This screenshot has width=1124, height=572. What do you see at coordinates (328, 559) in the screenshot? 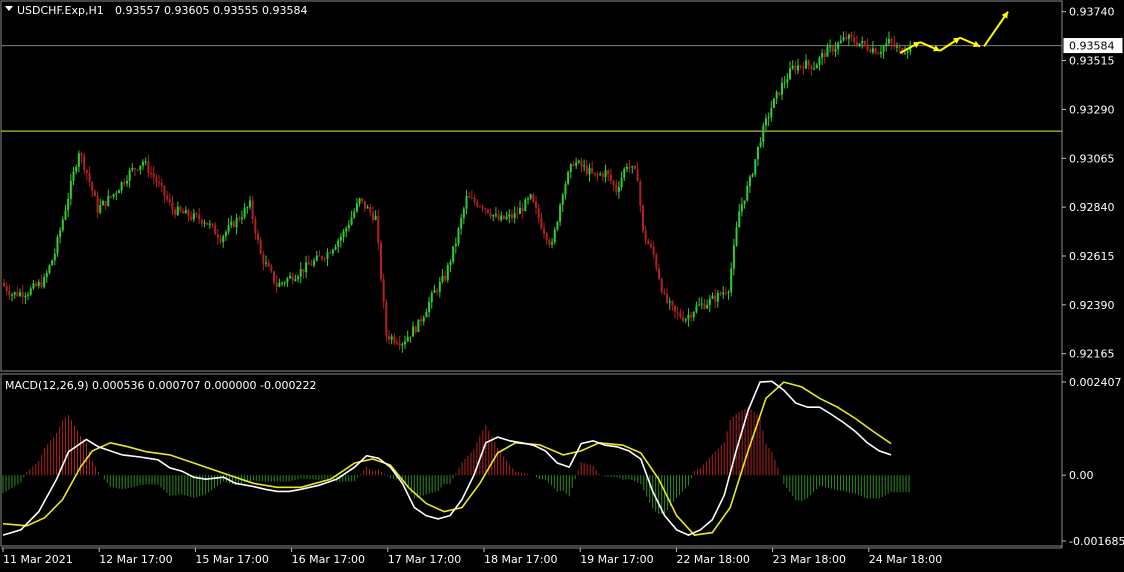
I see `time-tick-label: 16 Mar 17:00` at bounding box center [328, 559].